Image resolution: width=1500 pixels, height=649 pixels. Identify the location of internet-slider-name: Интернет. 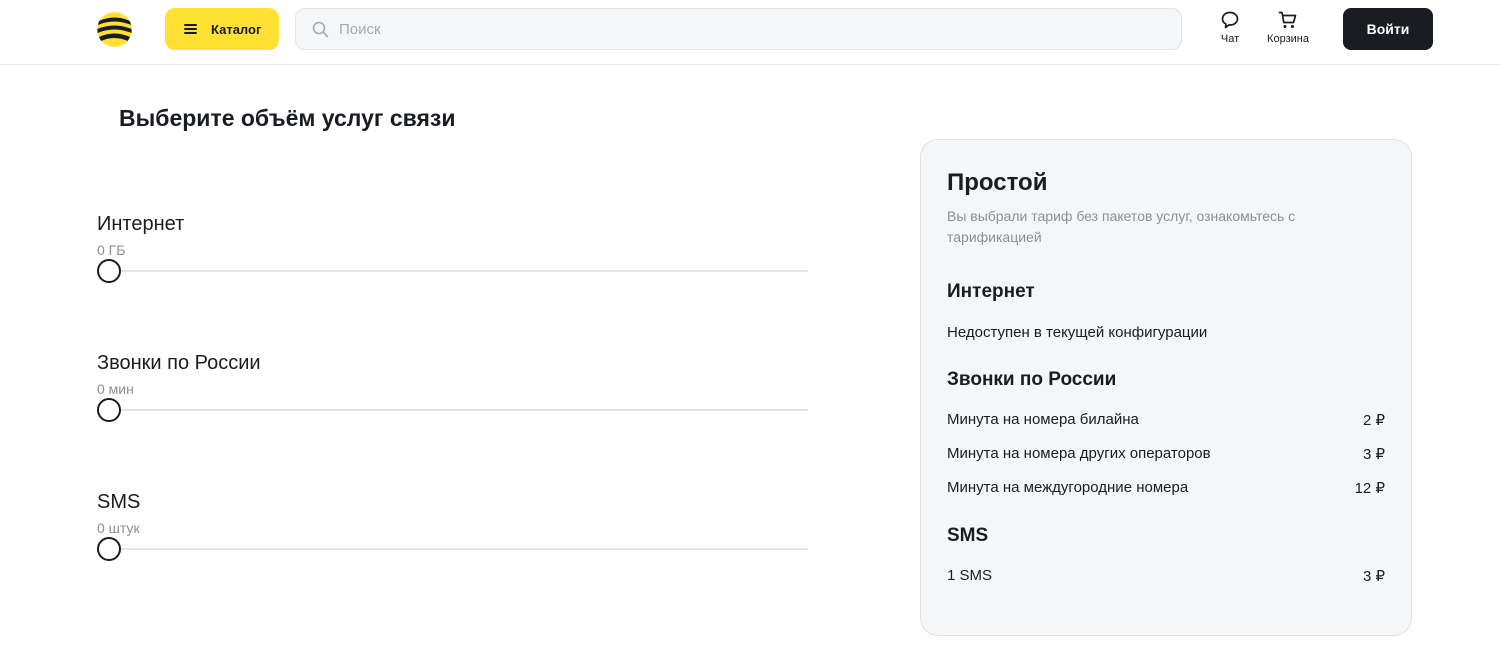
(141, 224).